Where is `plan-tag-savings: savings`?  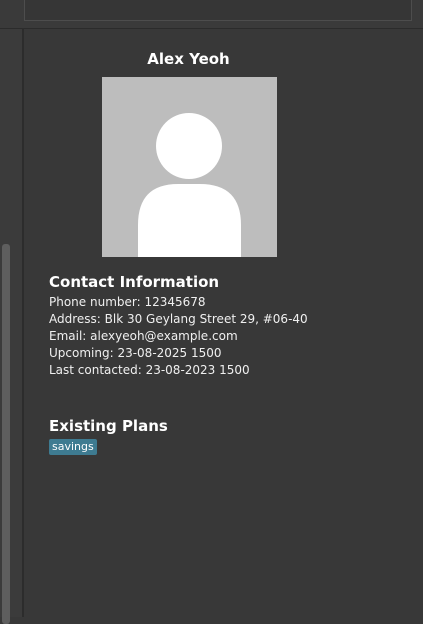 plan-tag-savings: savings is located at coordinates (73, 447).